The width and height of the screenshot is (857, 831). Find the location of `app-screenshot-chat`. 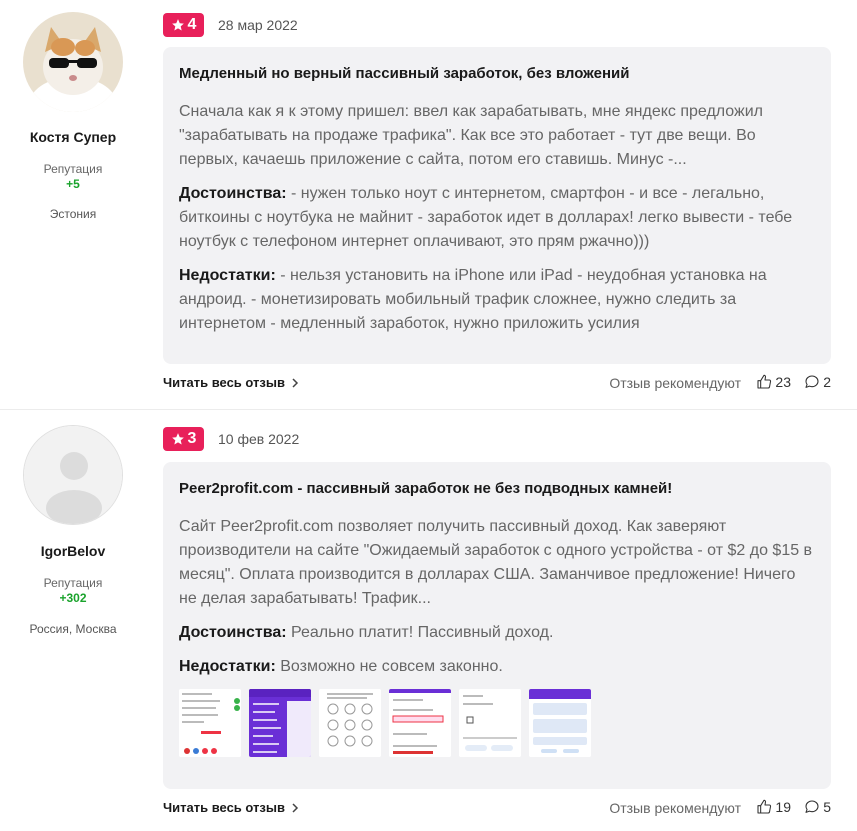

app-screenshot-chat is located at coordinates (490, 723).